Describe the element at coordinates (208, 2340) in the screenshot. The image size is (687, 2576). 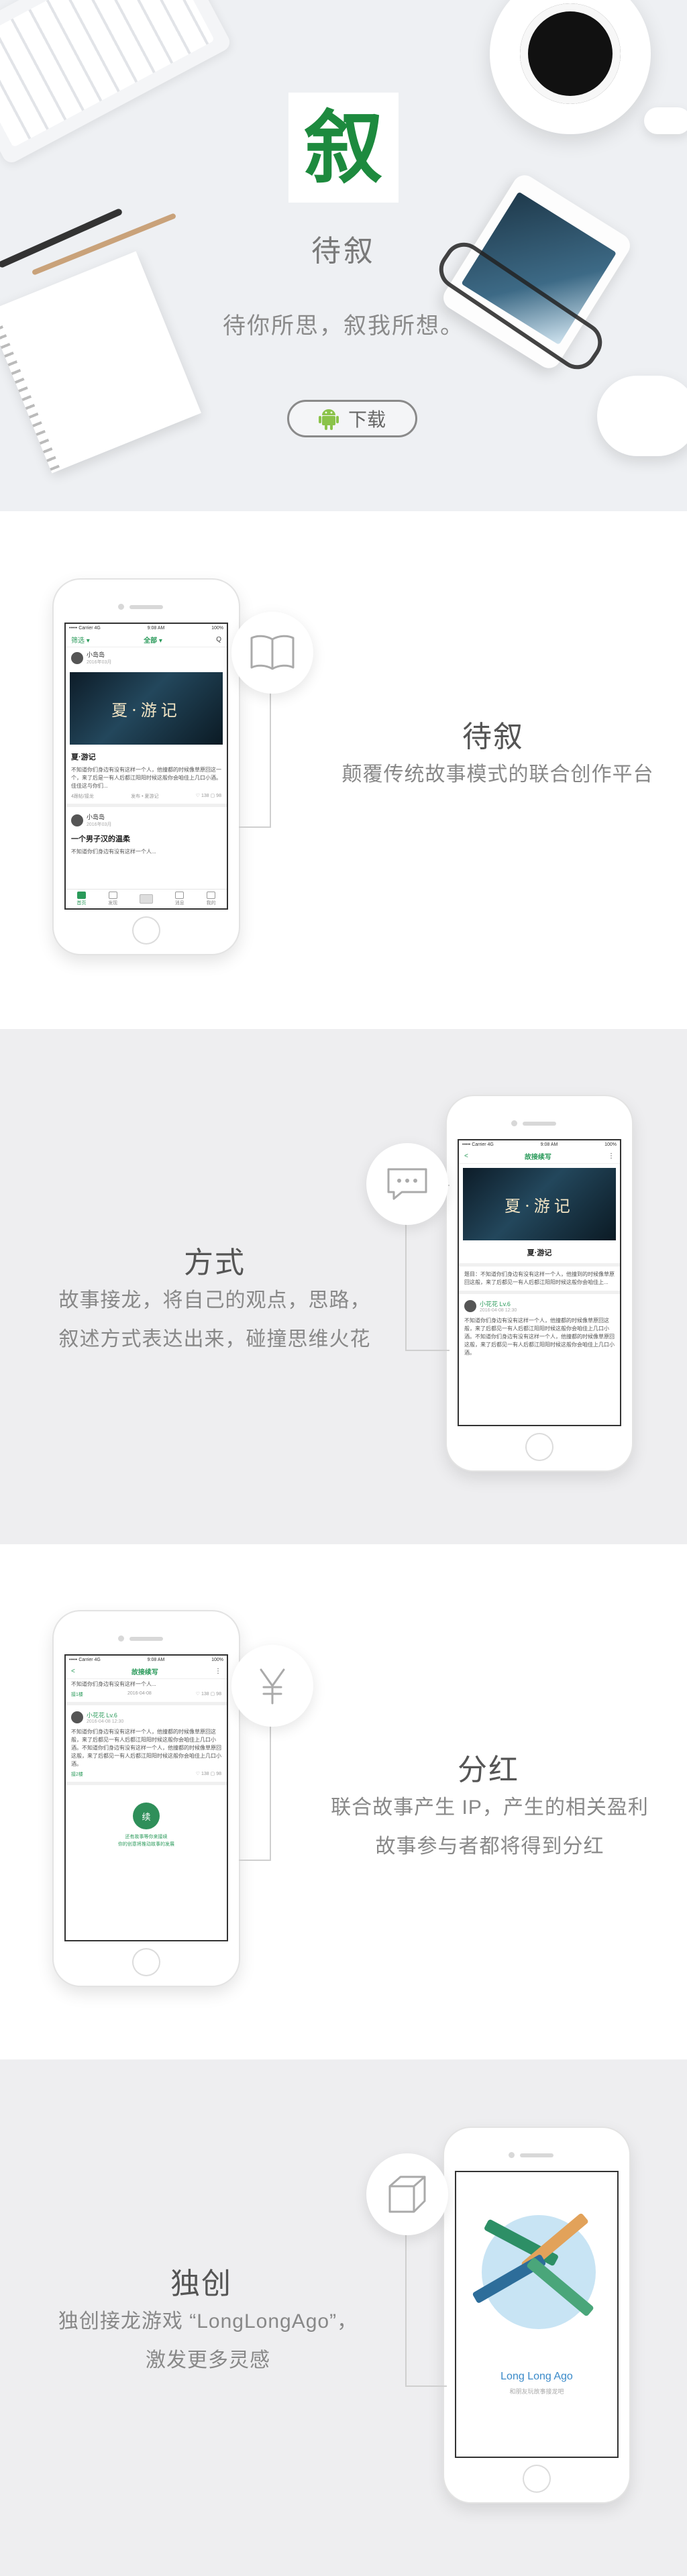
I see `feature-desc: 独创接龙游戏 “LongLongAgo”， 激发更多灵感` at that location.